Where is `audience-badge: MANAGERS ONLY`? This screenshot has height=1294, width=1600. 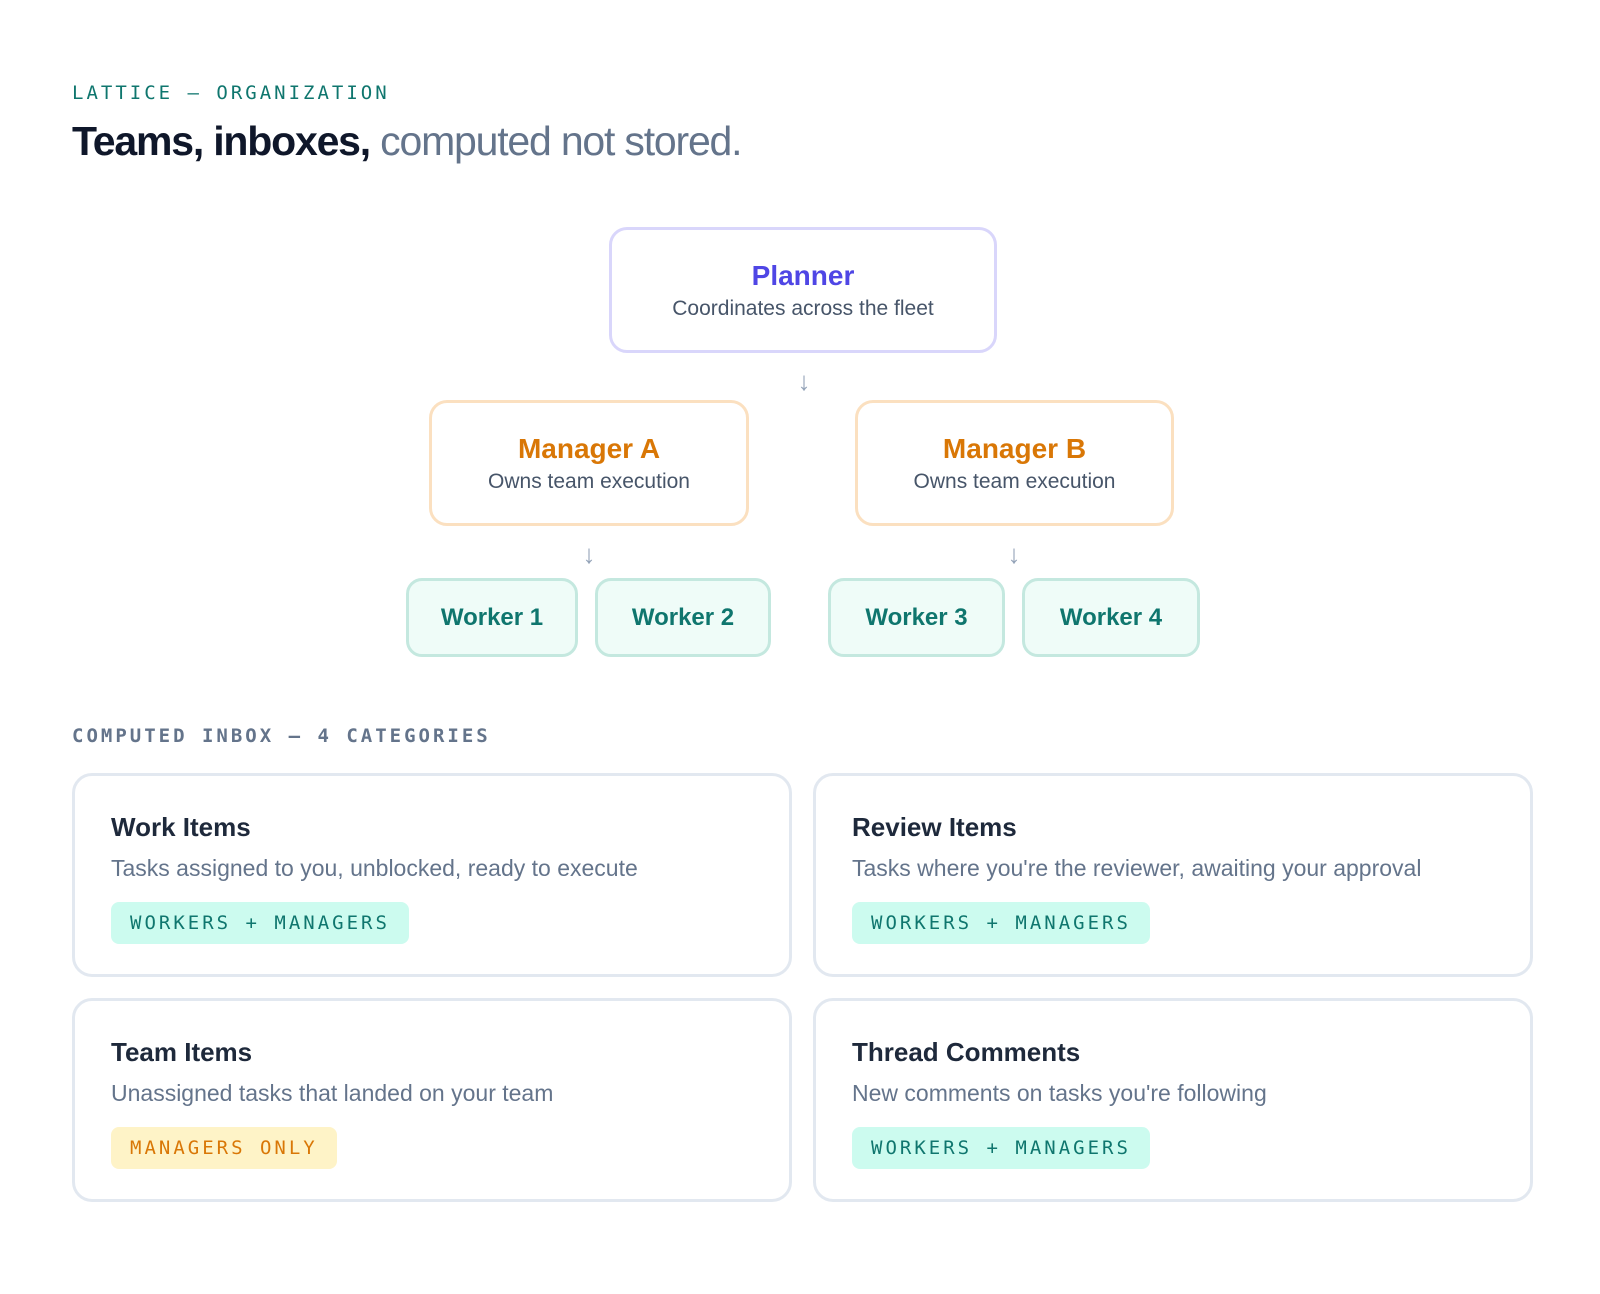 audience-badge: MANAGERS ONLY is located at coordinates (224, 1148).